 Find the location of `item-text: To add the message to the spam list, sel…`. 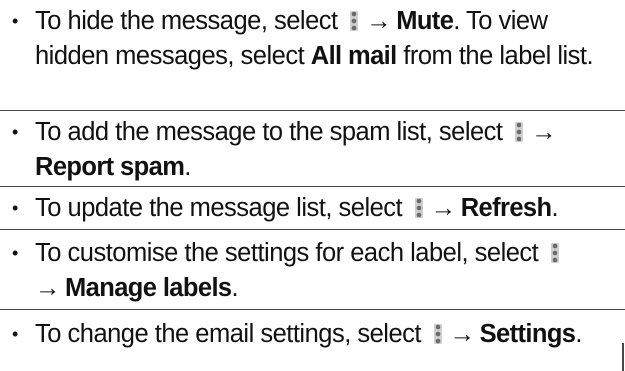

item-text: To add the message to the spam list, sel… is located at coordinates (298, 149).